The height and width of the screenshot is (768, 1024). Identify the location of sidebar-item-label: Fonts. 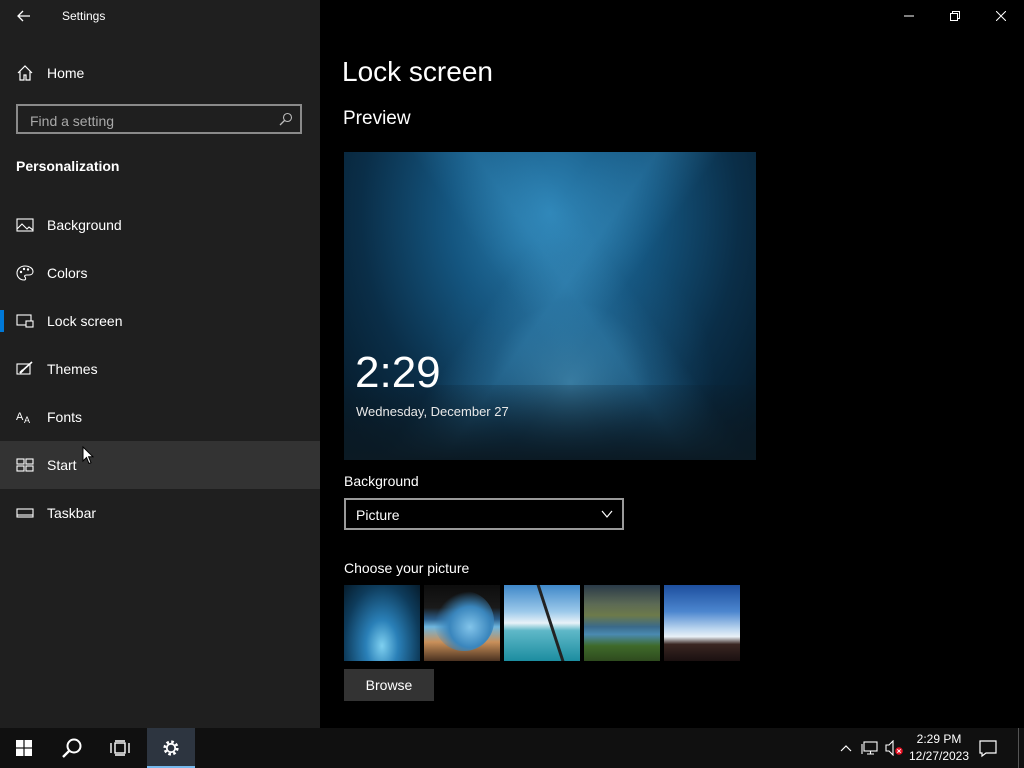
(65, 417).